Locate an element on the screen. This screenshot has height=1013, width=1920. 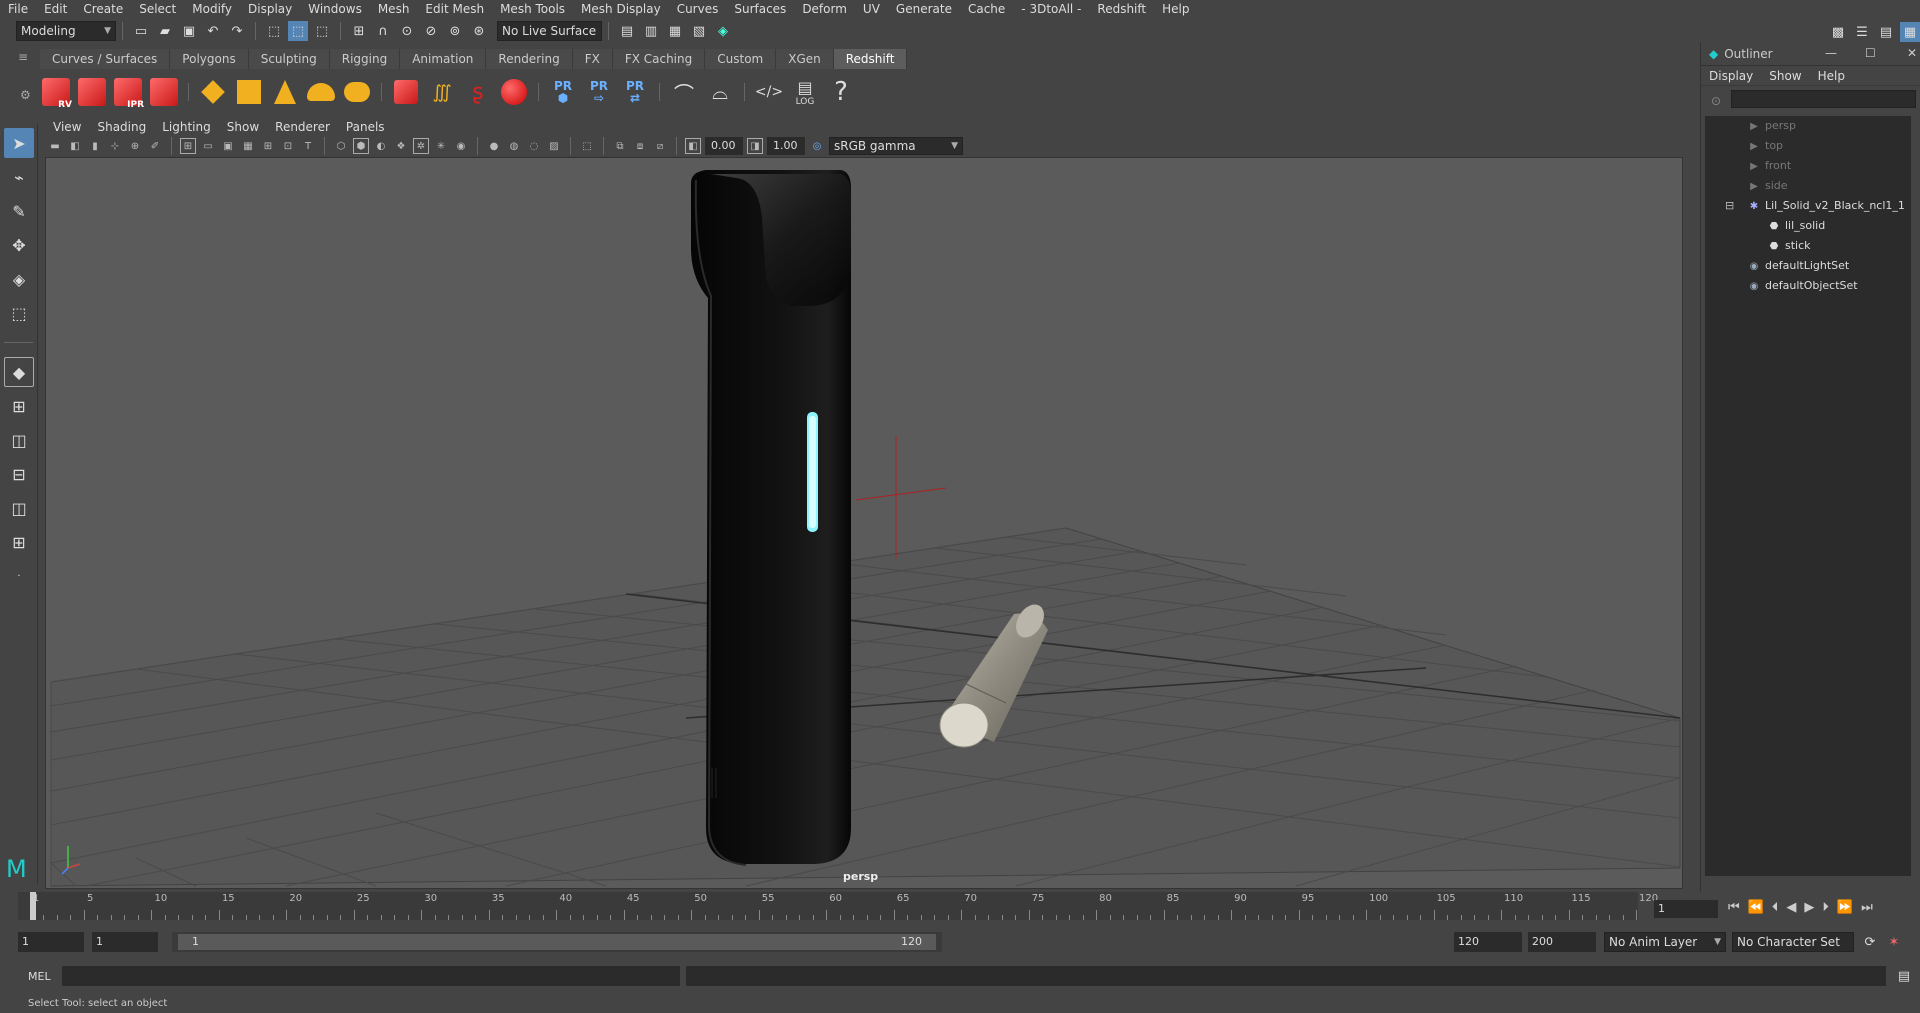
range-slider: 1 120 is located at coordinates (557, 942).